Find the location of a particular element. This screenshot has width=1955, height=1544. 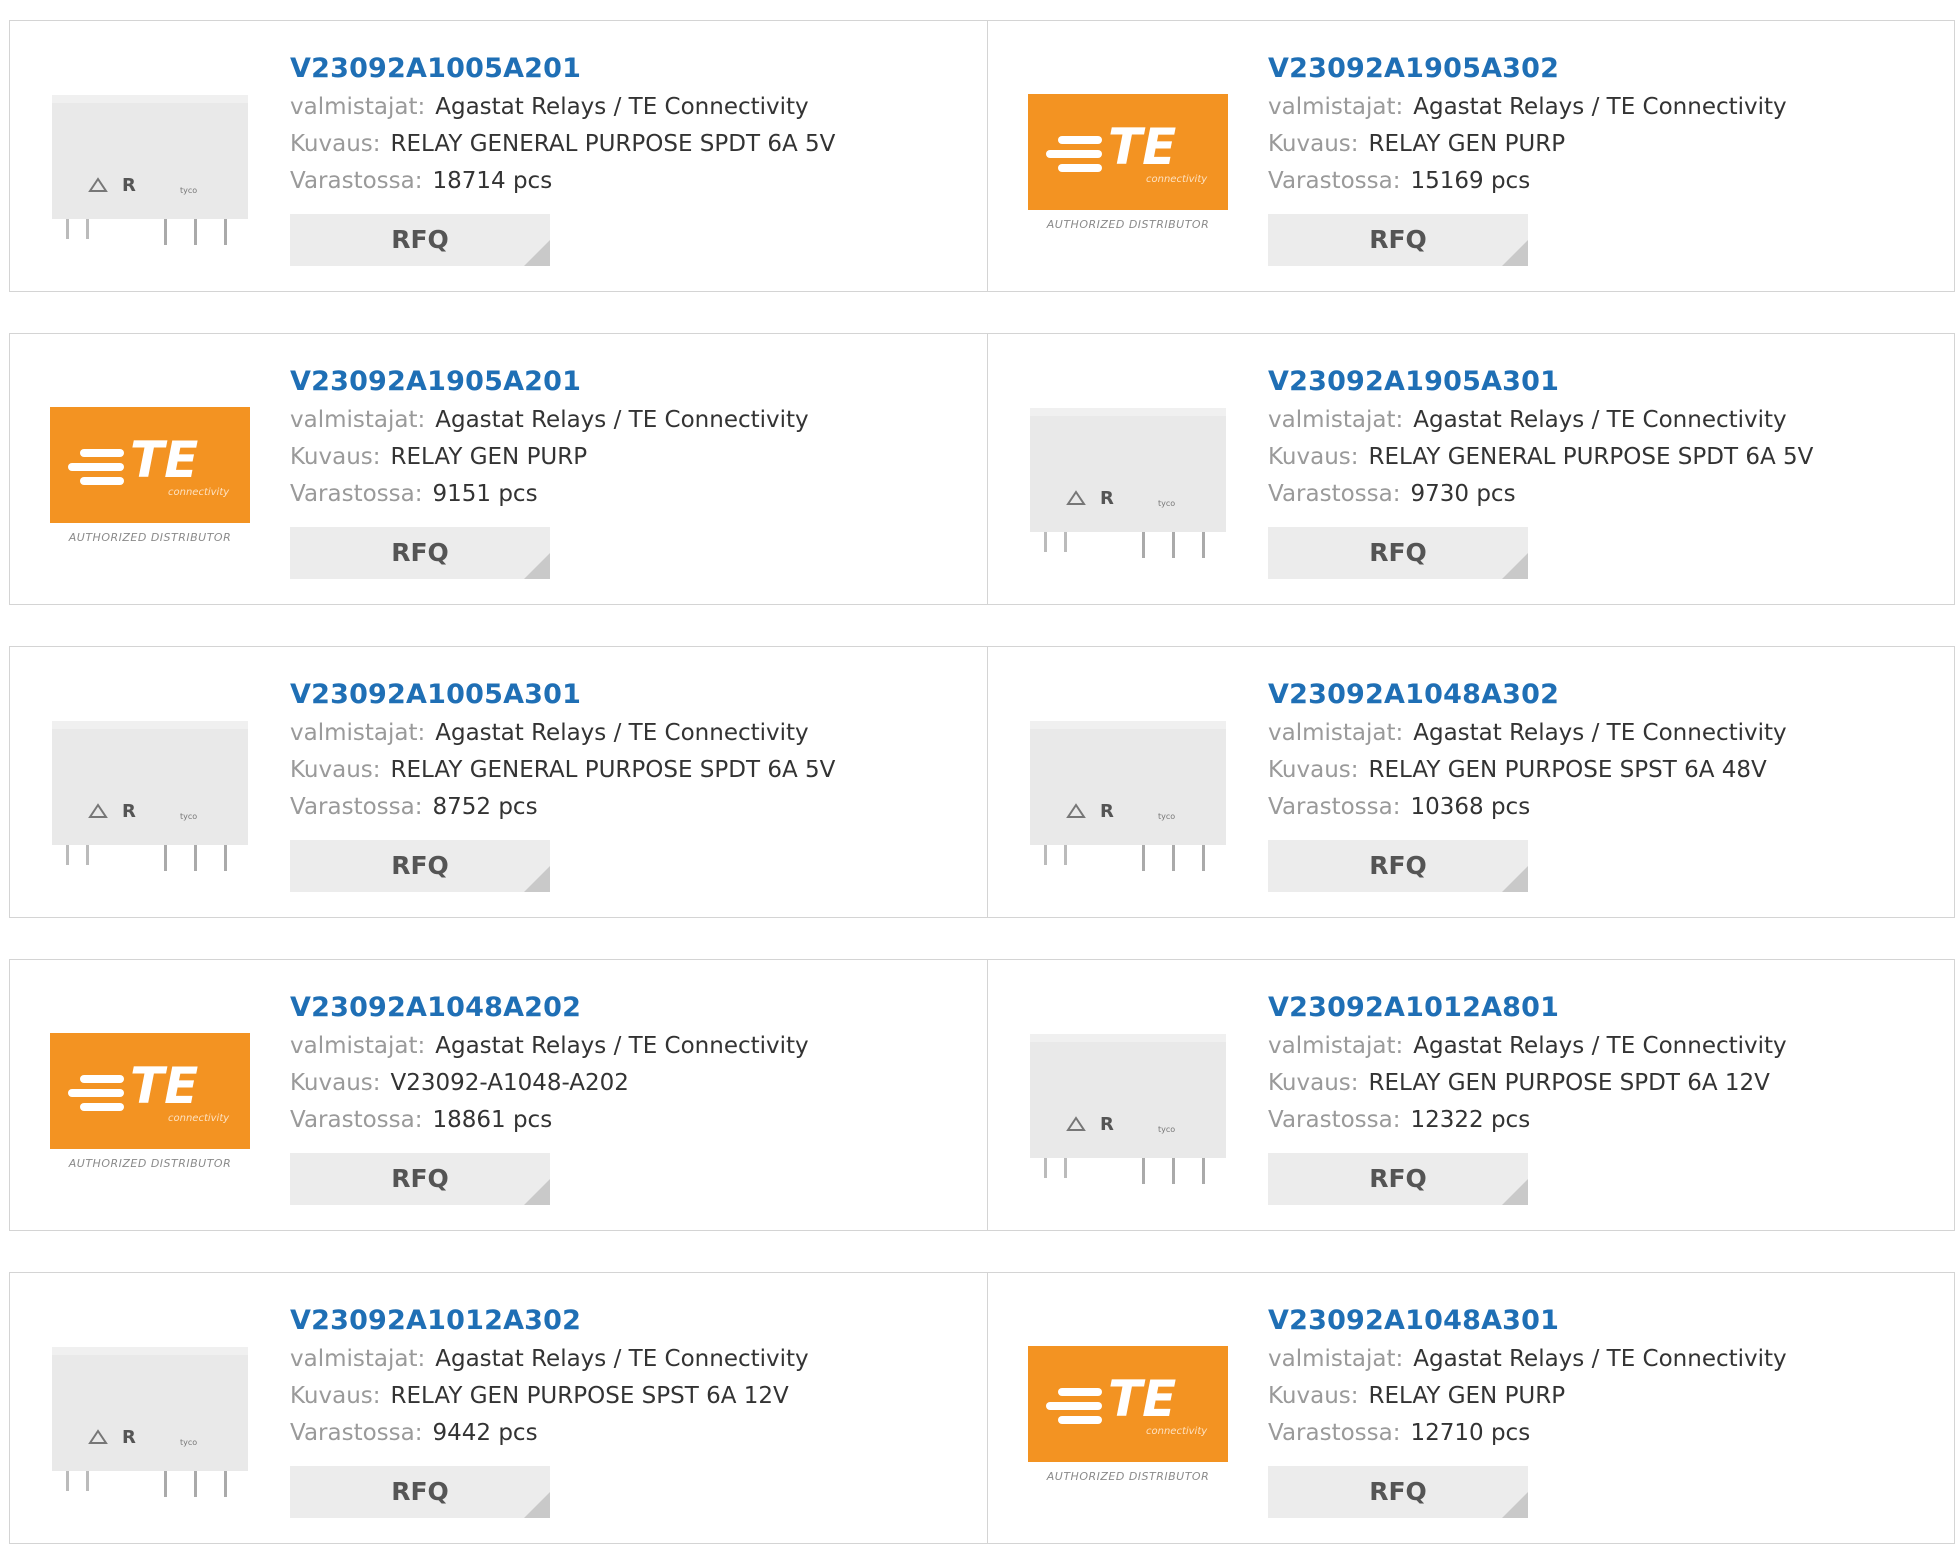

te-brand-text: TE is located at coordinates (1142, 1399).